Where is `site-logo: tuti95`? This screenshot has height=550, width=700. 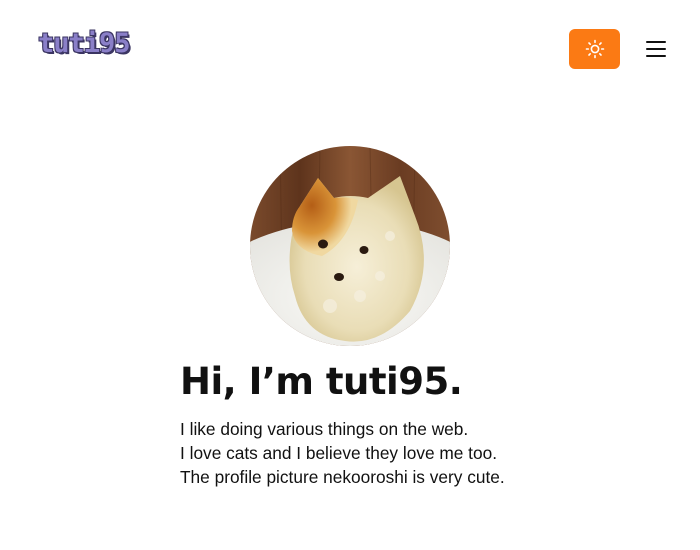 site-logo: tuti95 is located at coordinates (84, 43).